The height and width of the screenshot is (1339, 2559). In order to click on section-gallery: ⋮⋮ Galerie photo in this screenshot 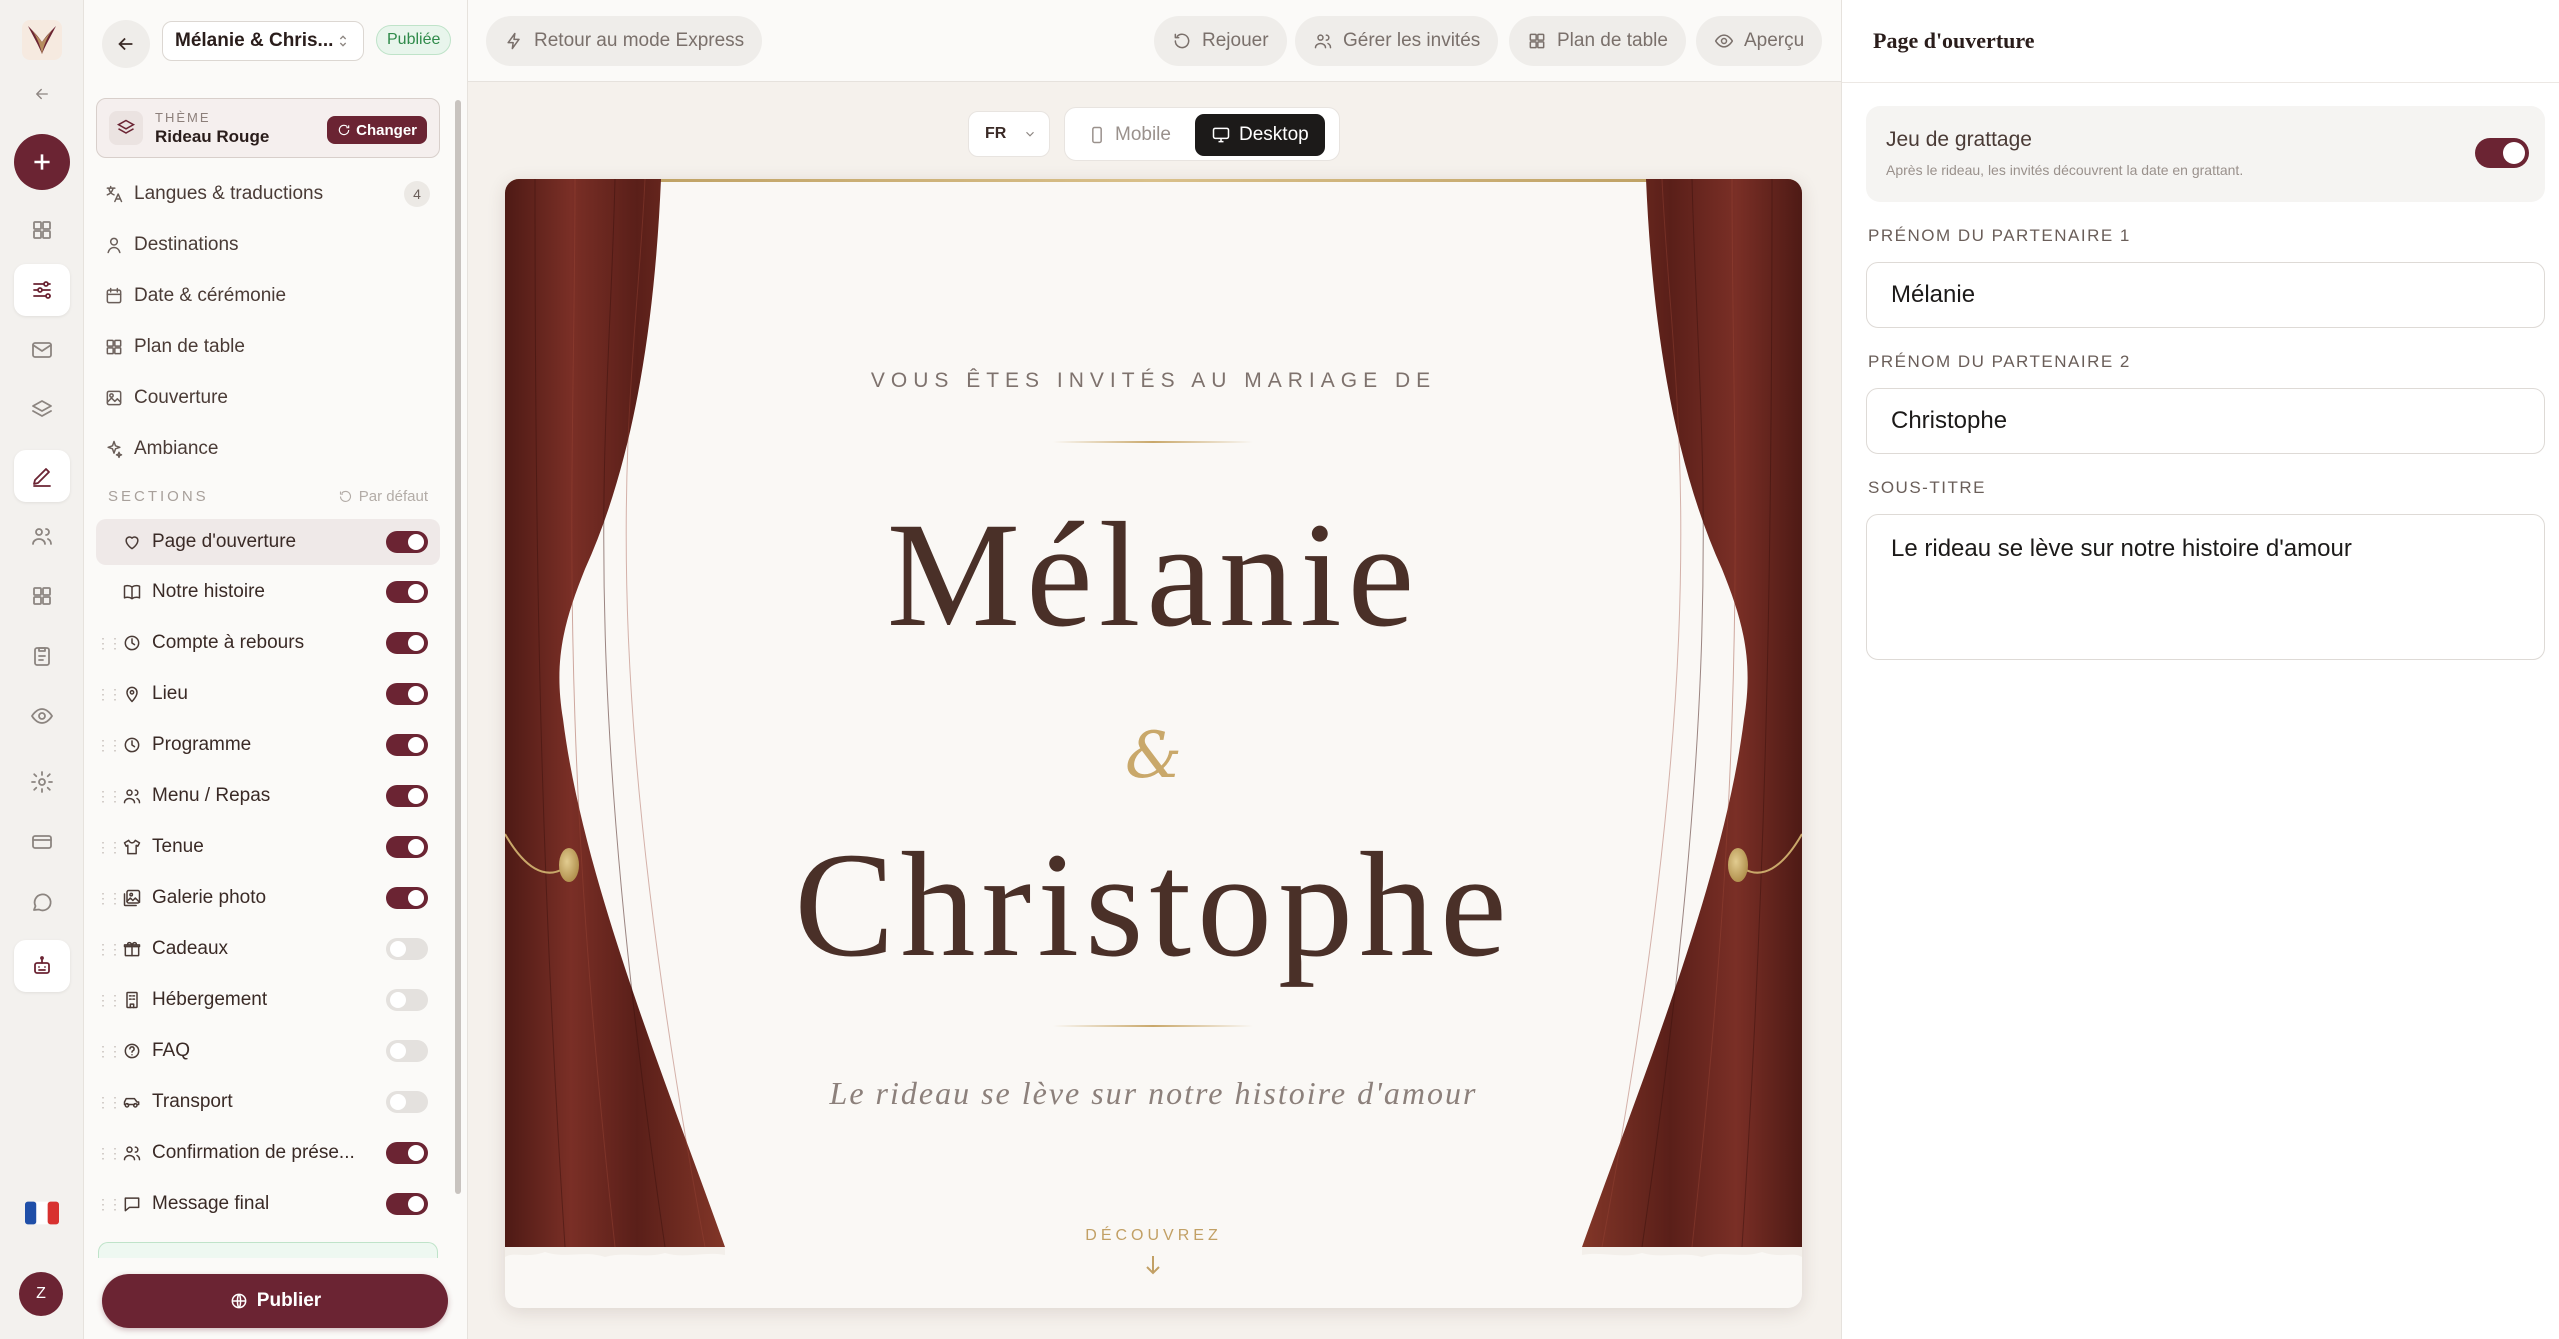, I will do `click(268, 898)`.